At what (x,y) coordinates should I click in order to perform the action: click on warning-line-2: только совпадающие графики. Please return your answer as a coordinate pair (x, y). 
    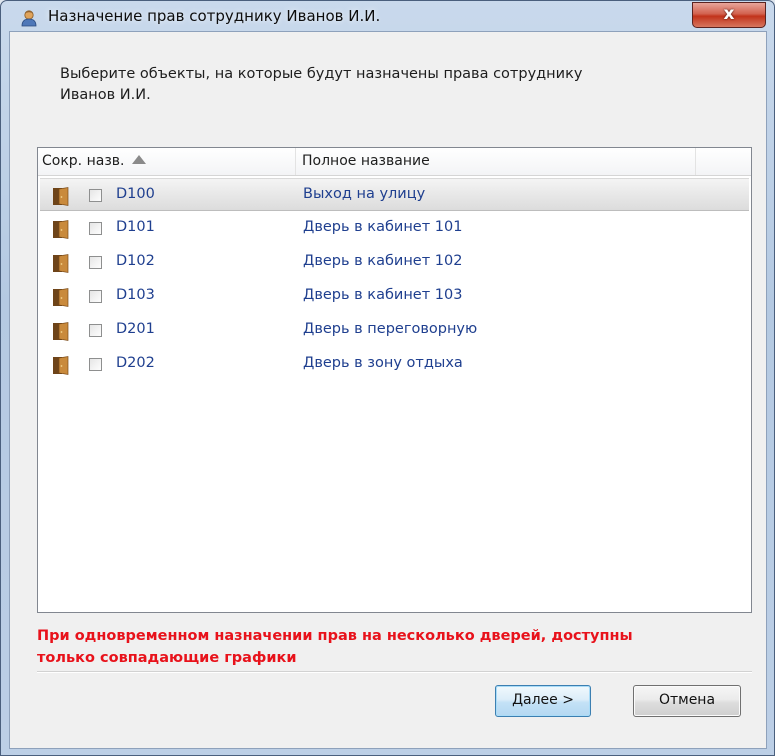
    Looking at the image, I should click on (167, 658).